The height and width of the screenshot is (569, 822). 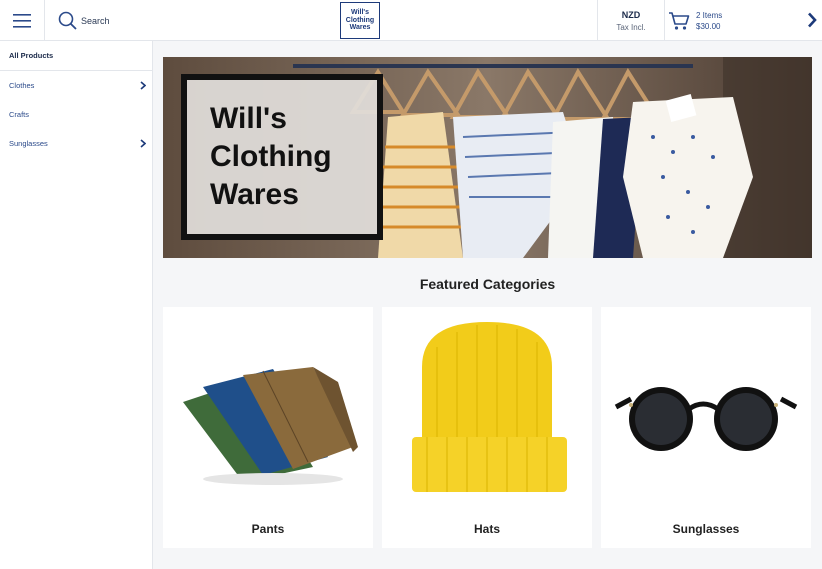 What do you see at coordinates (31, 55) in the screenshot?
I see `sidebar-item-label: All Products` at bounding box center [31, 55].